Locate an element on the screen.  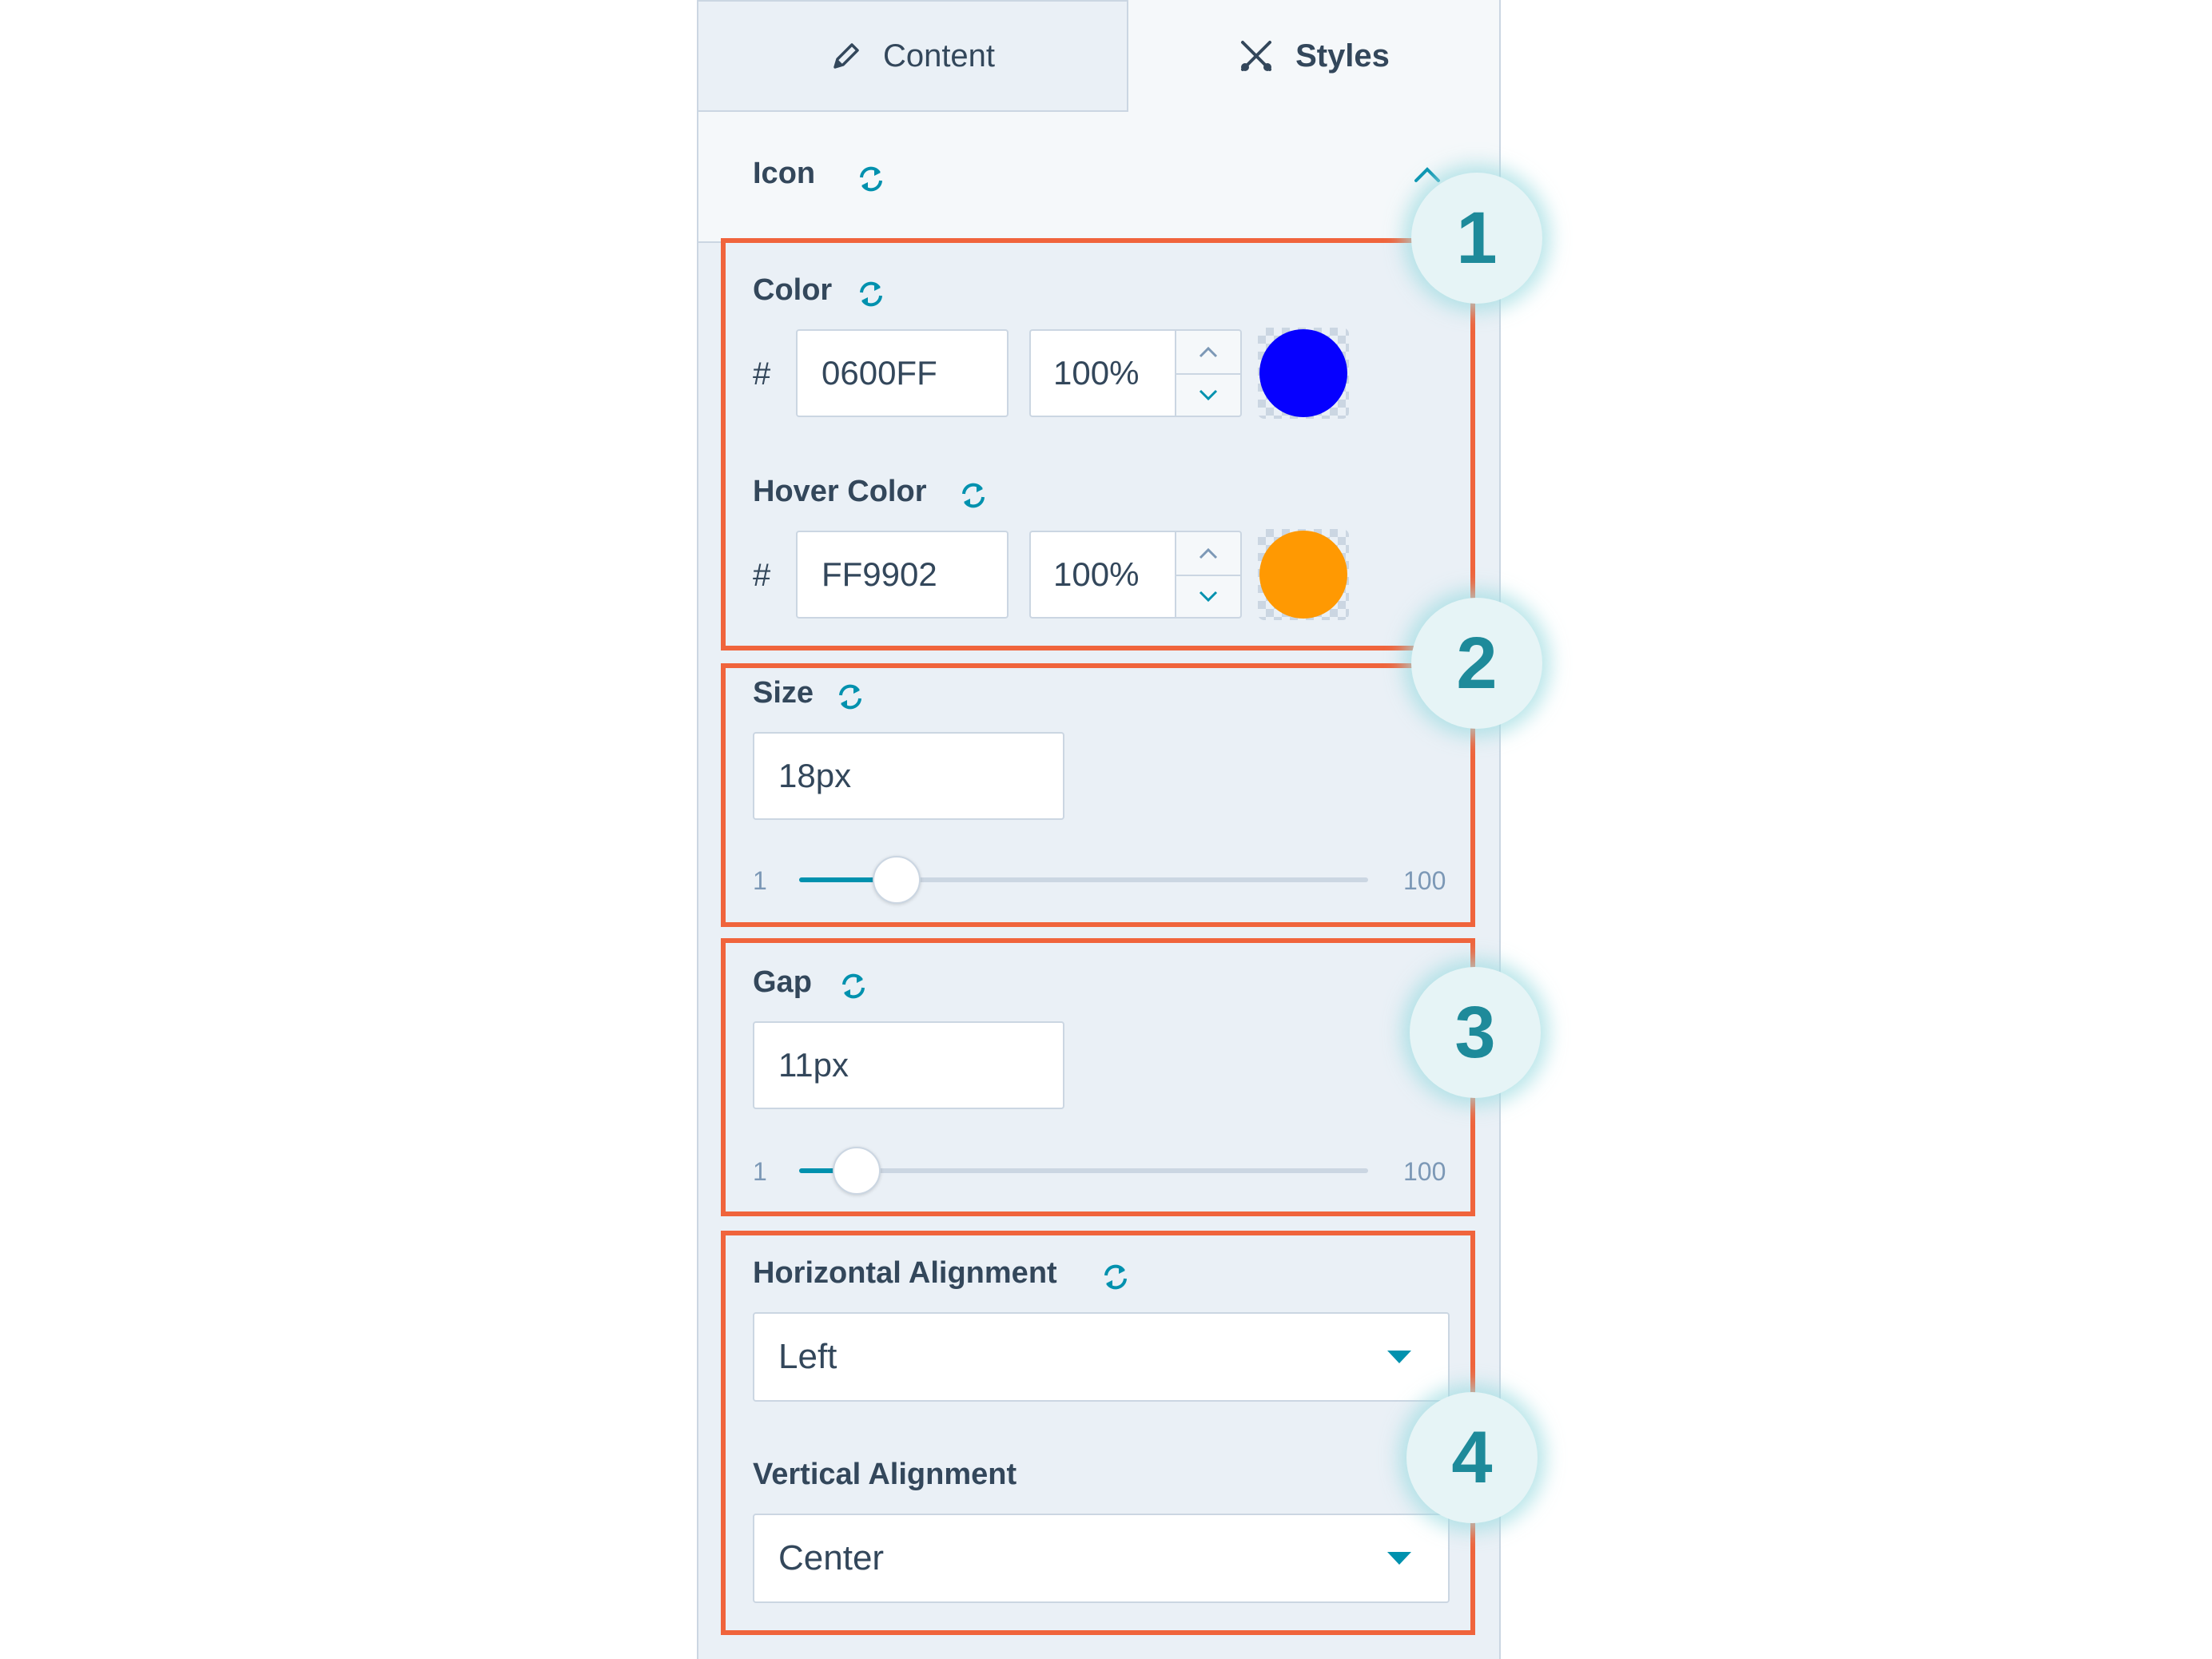
tab-content-label: Content is located at coordinates (939, 56).